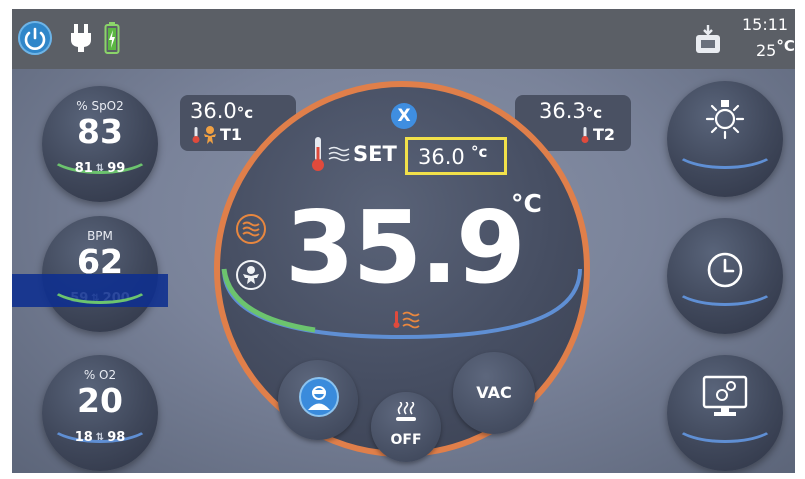 This screenshot has height=479, width=805. What do you see at coordinates (116, 437) in the screenshot?
I see `o2-high-limit: 98` at bounding box center [116, 437].